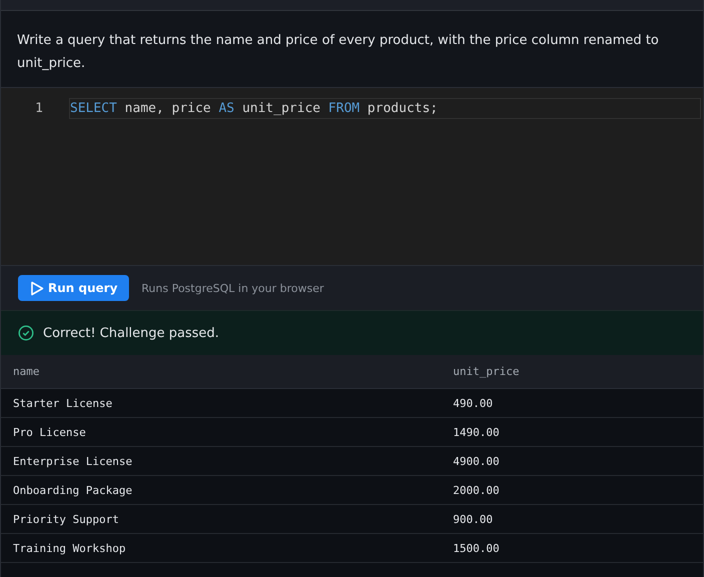  What do you see at coordinates (572, 490) in the screenshot?
I see `table-cell: 2000.00` at bounding box center [572, 490].